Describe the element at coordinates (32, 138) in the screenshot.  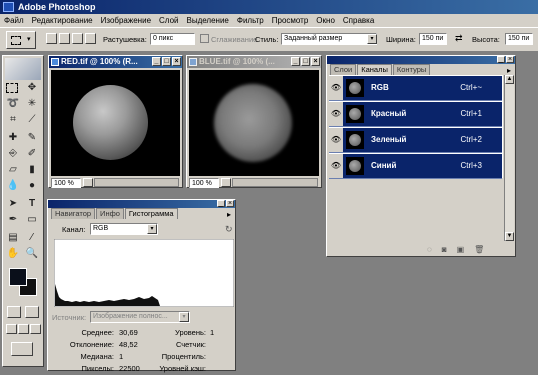
I see `brush-tool-icon: ✎` at that location.